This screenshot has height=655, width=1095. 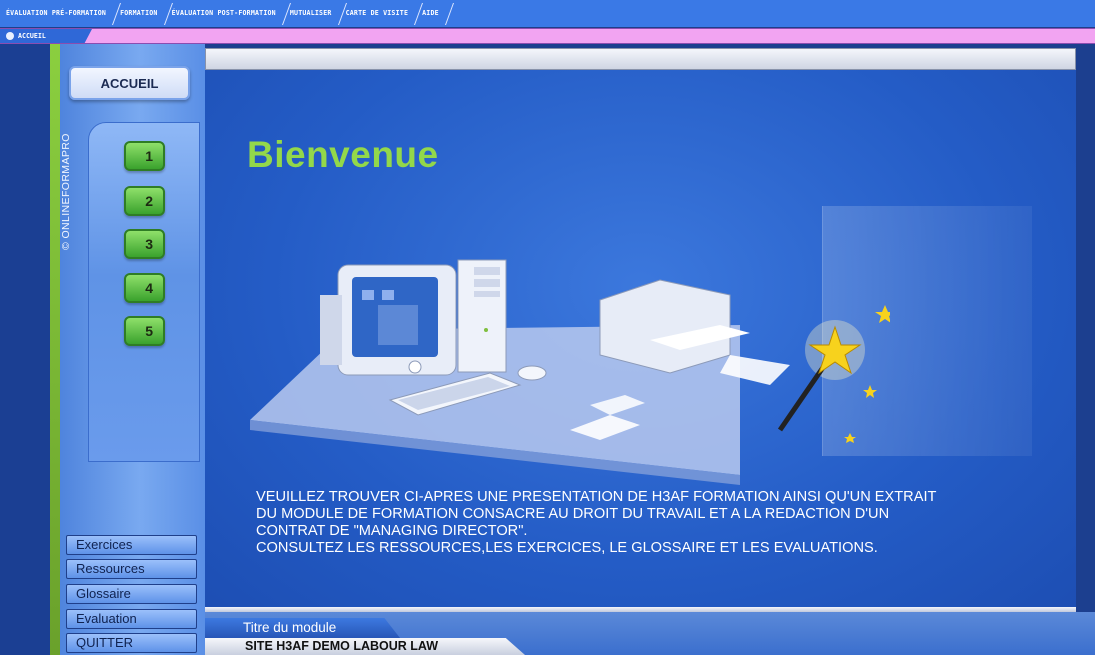 I want to click on computer-tower-icon, so click(x=482, y=316).